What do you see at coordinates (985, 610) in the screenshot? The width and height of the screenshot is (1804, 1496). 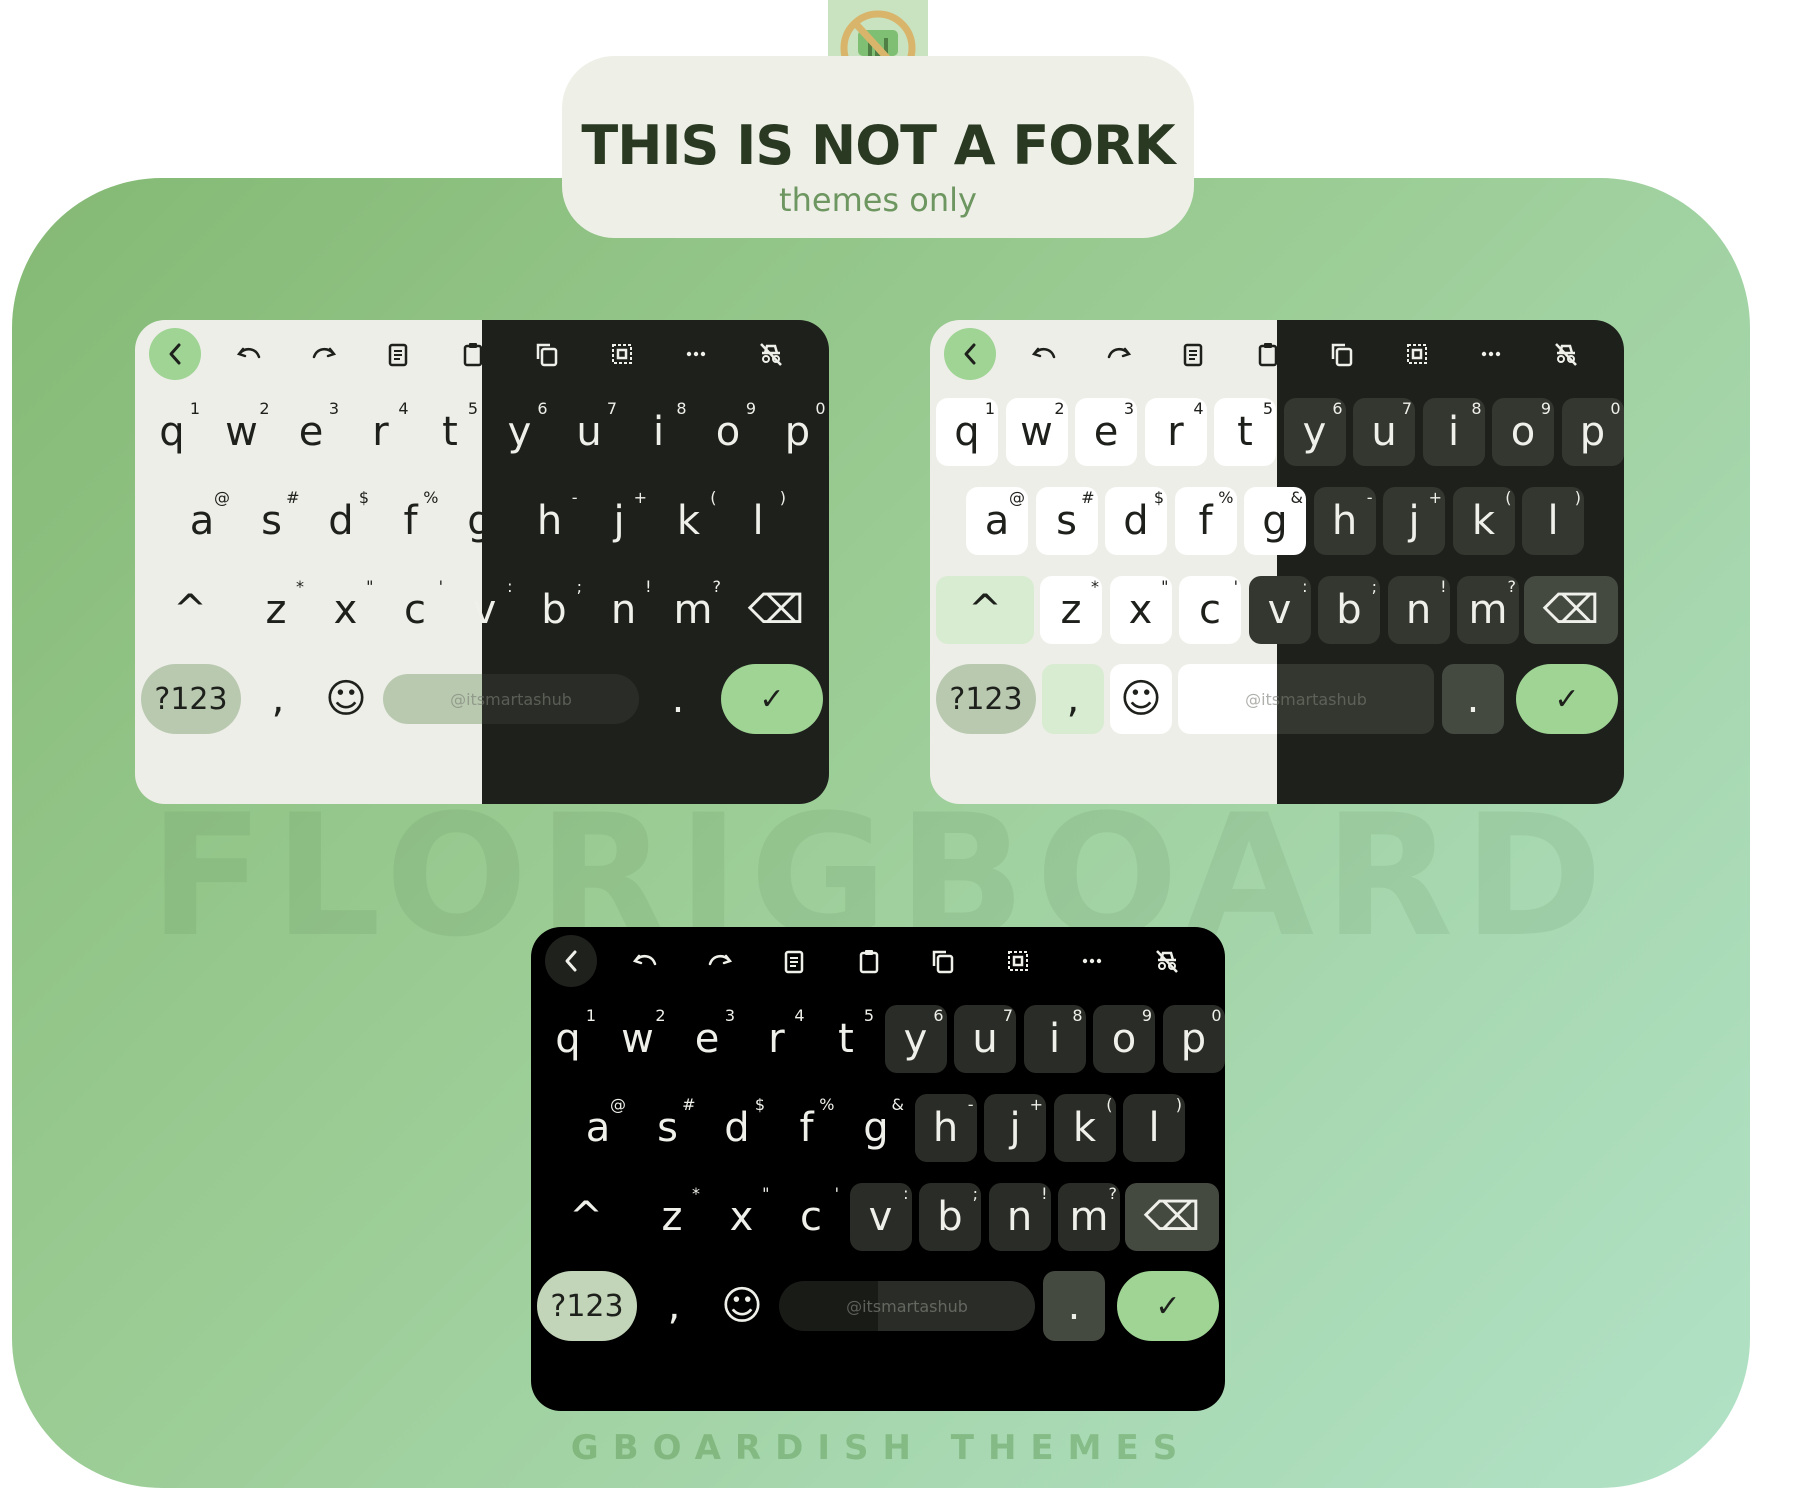 I see `shift-key: ^` at bounding box center [985, 610].